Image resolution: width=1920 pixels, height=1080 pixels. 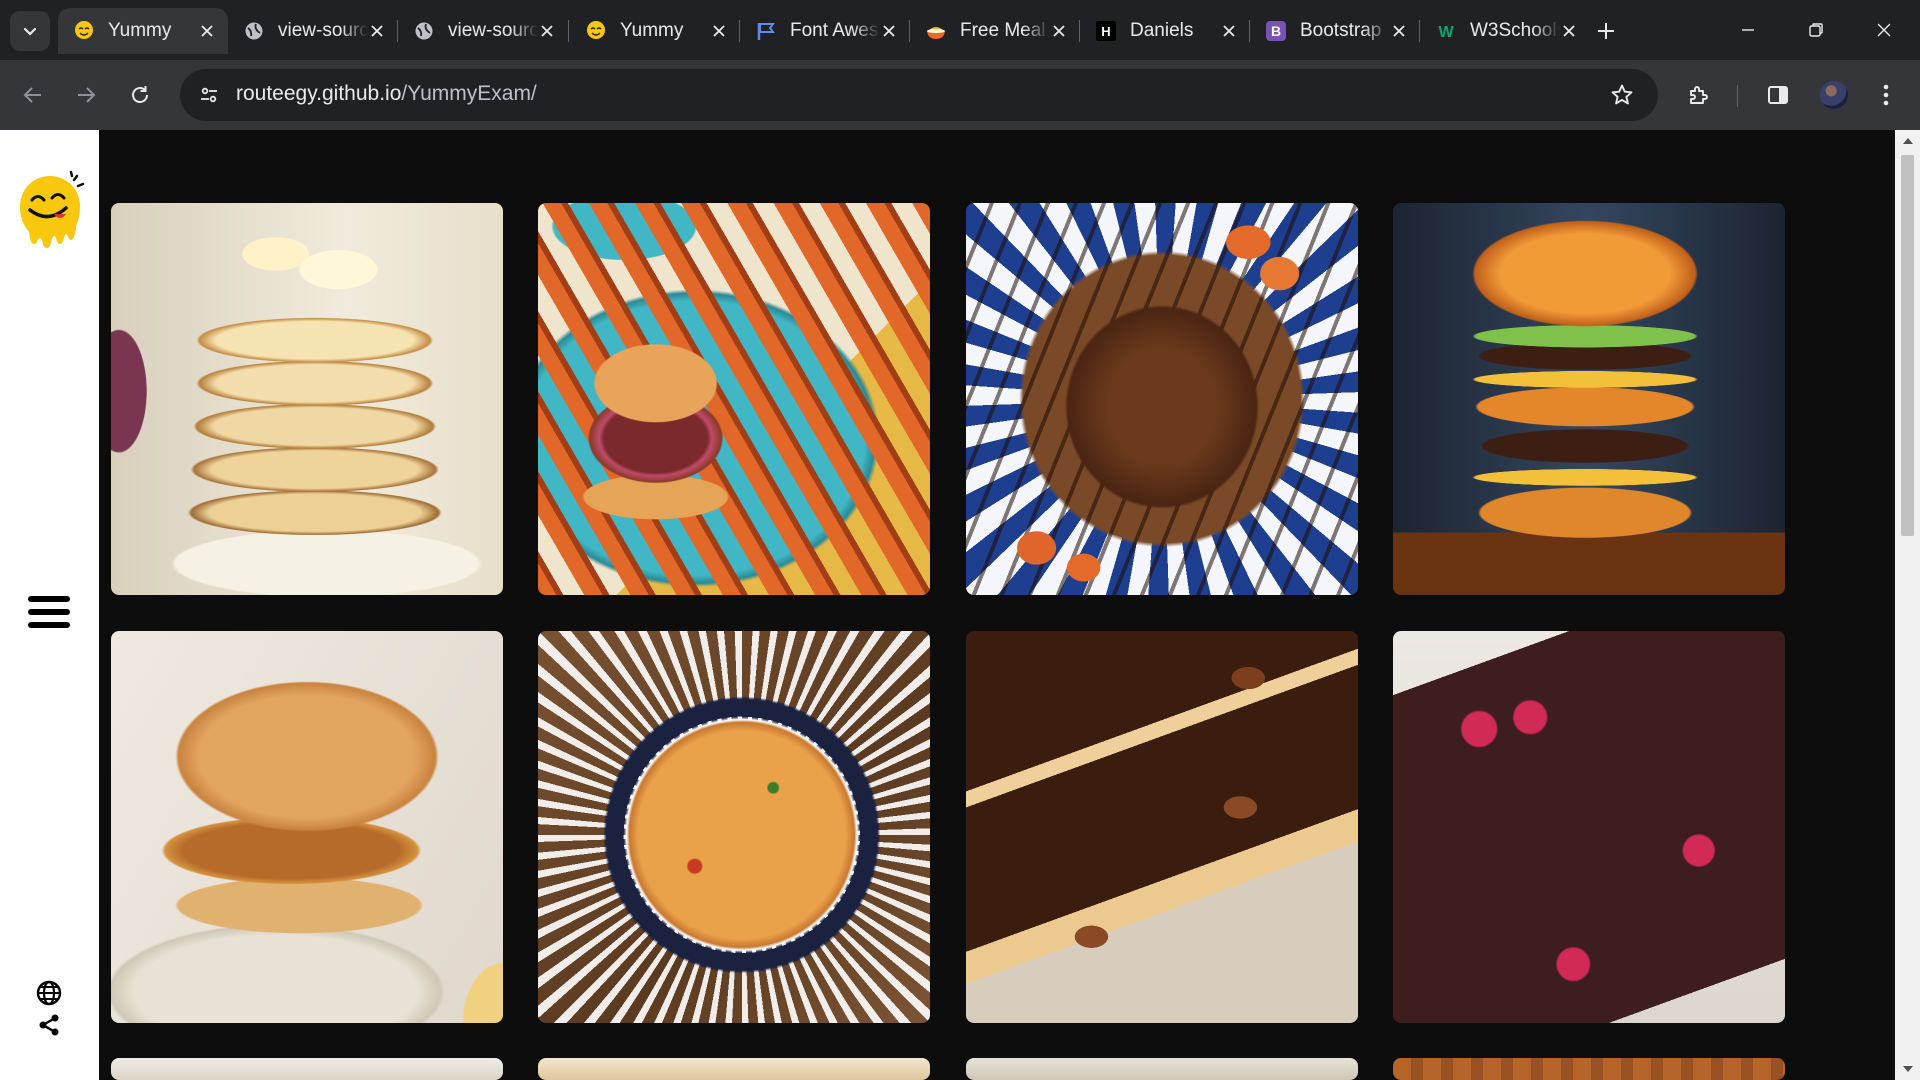 I want to click on url-text: routeegy.github.io/YummyExam/, so click(x=386, y=94).